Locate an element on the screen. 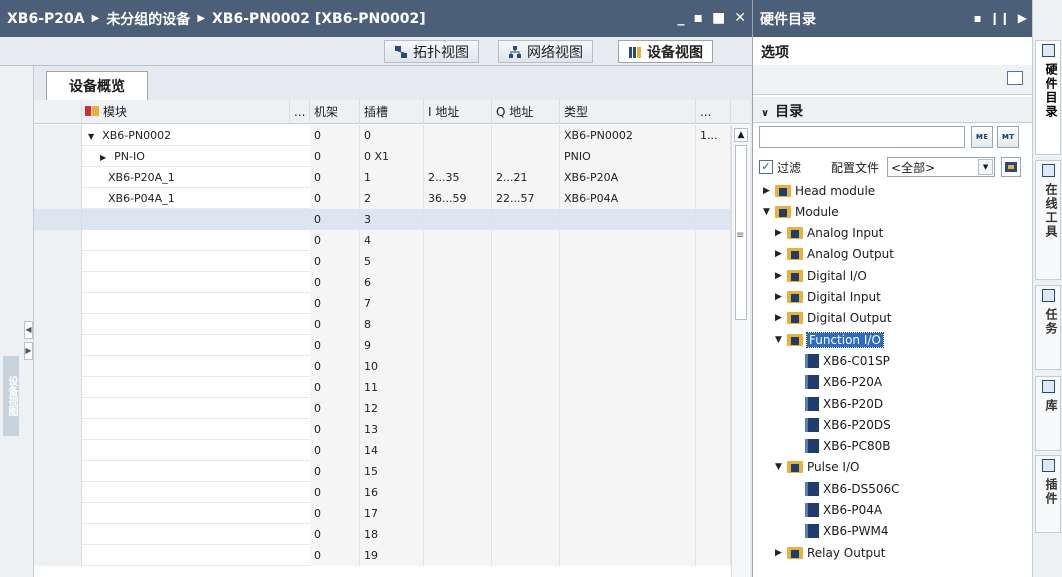  cell-slot: 0 is located at coordinates (392, 135).